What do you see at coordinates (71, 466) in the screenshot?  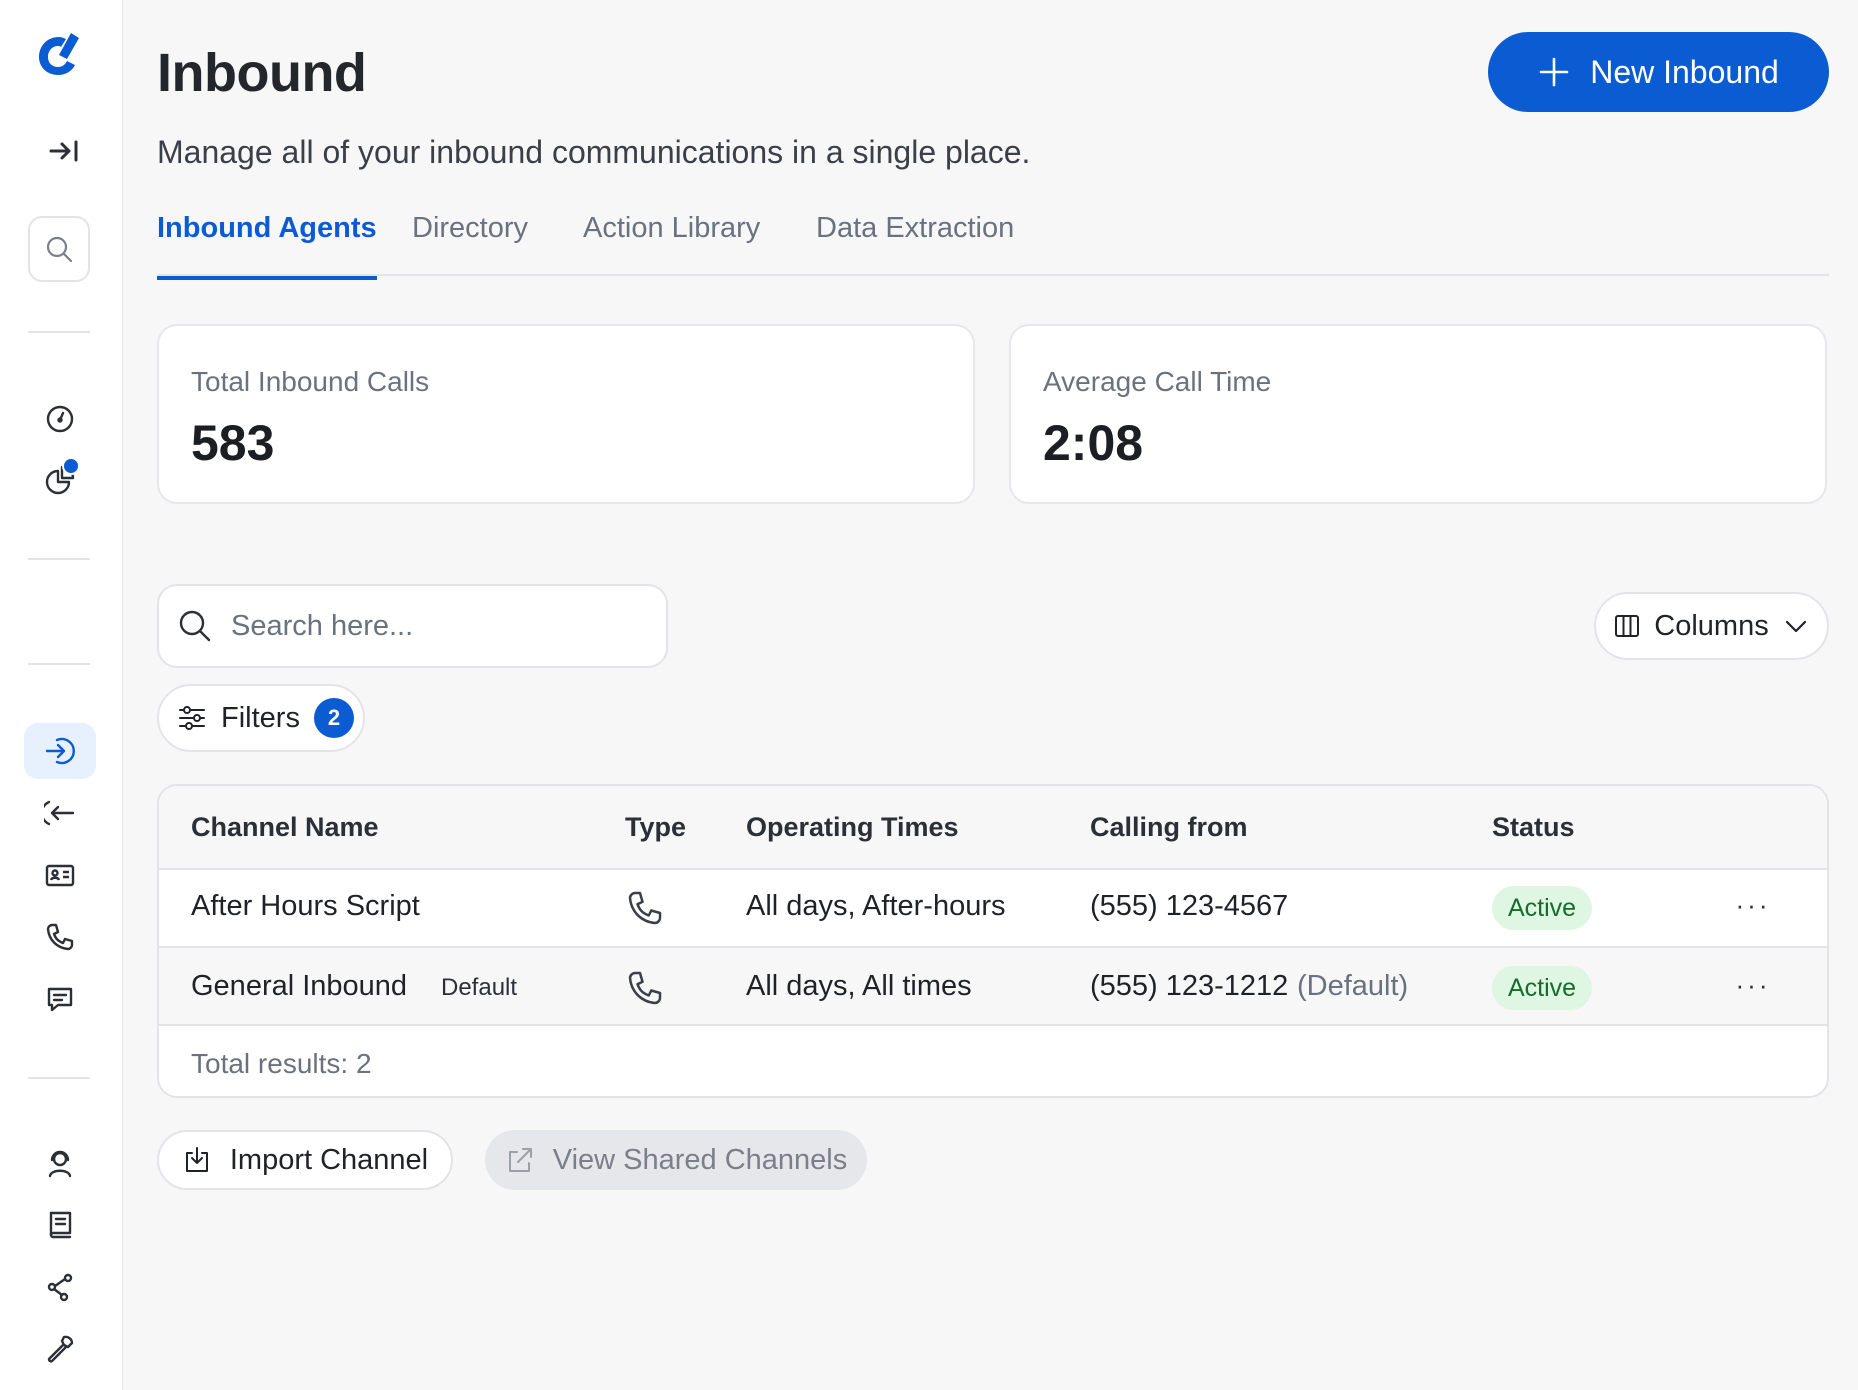 I see `notification-dot` at bounding box center [71, 466].